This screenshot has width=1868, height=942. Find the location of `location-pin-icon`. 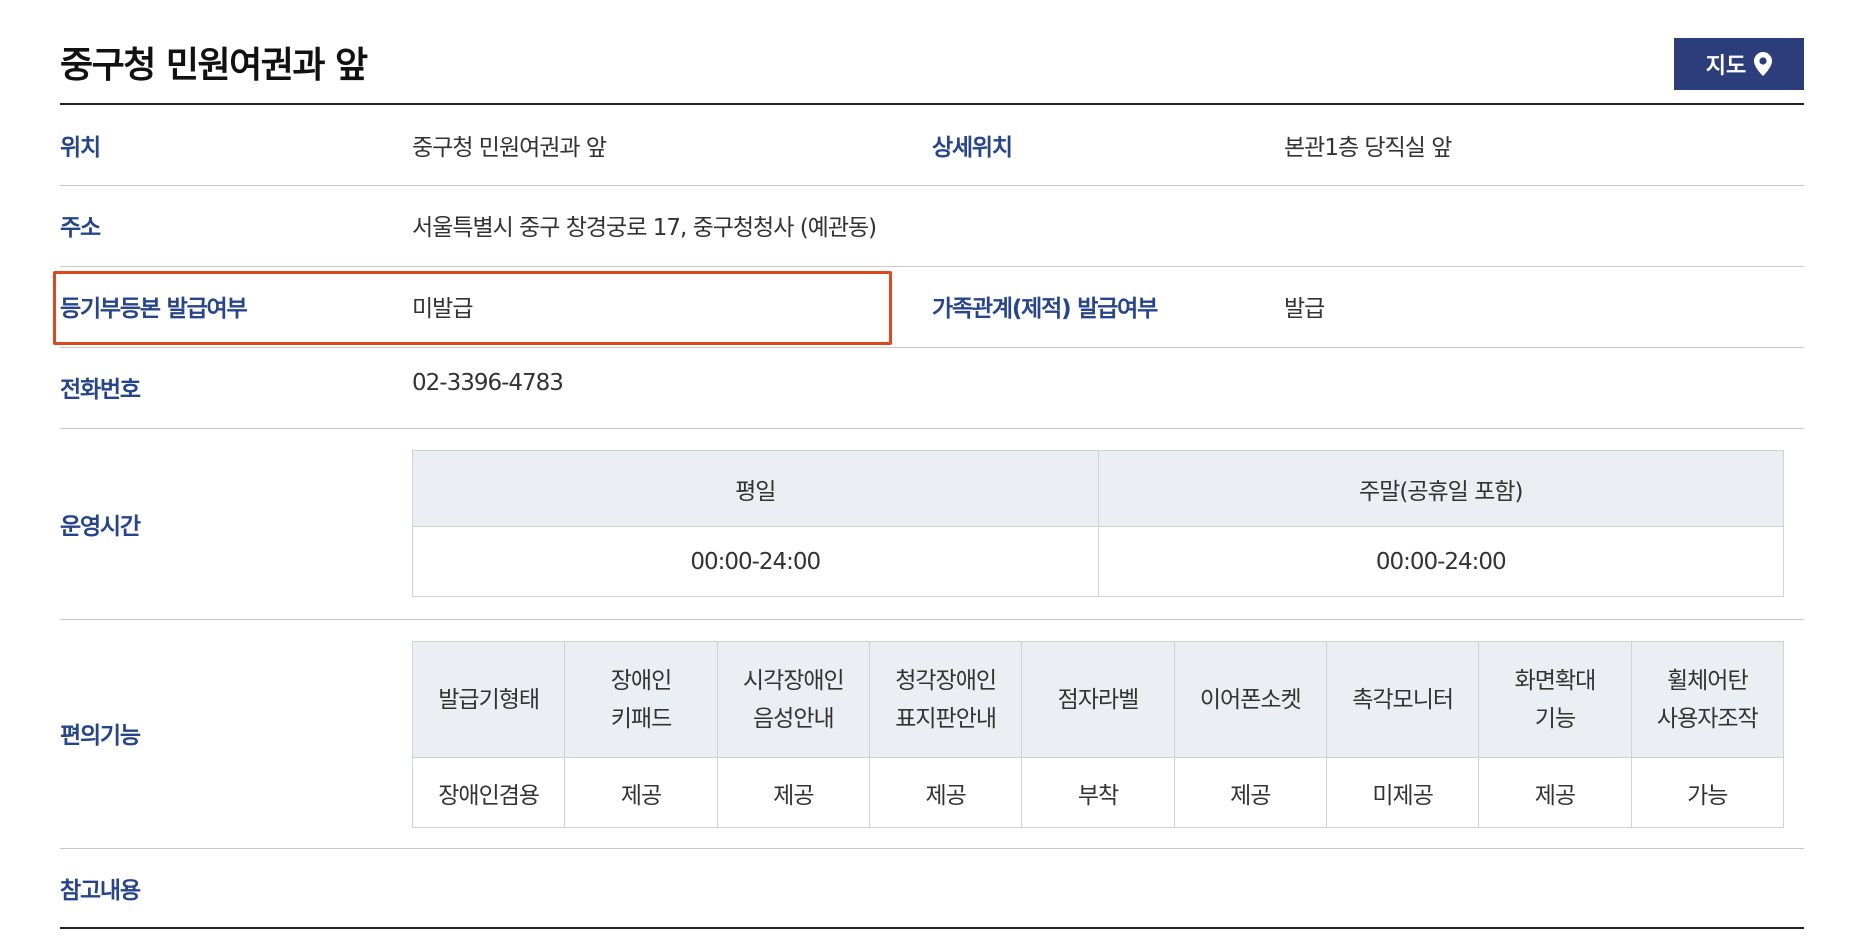

location-pin-icon is located at coordinates (1763, 64).